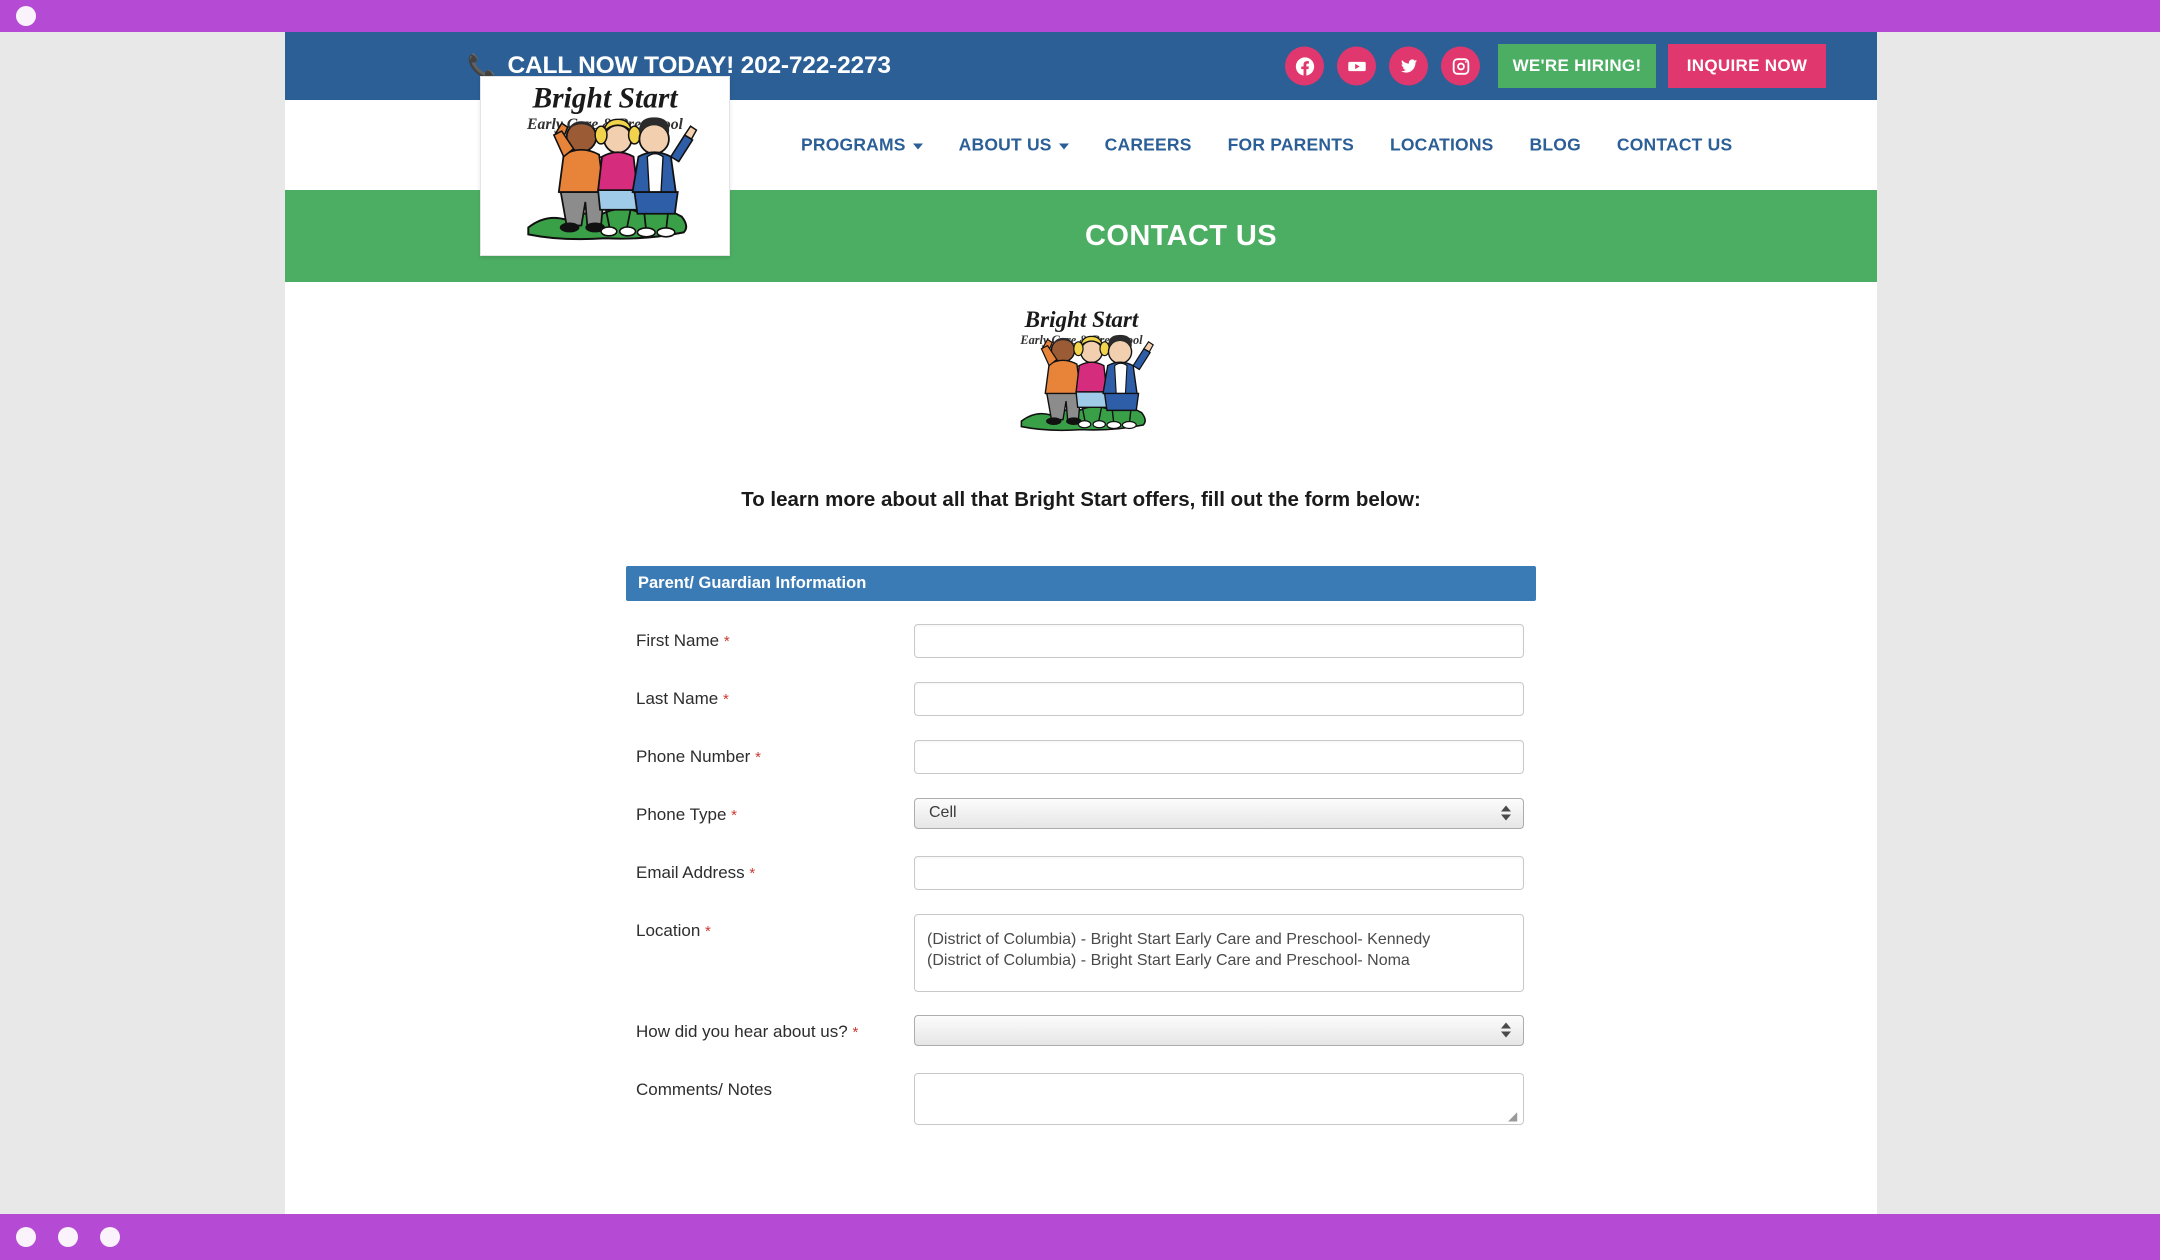  What do you see at coordinates (668, 930) in the screenshot?
I see `label-text: Location` at bounding box center [668, 930].